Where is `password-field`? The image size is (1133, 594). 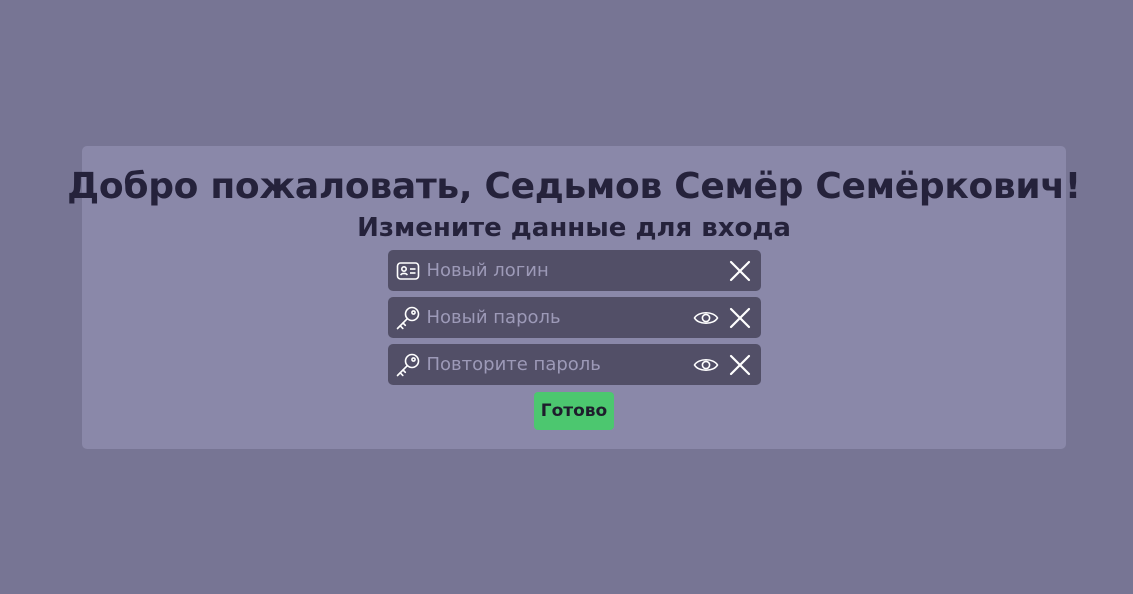
password-field is located at coordinates (574, 317).